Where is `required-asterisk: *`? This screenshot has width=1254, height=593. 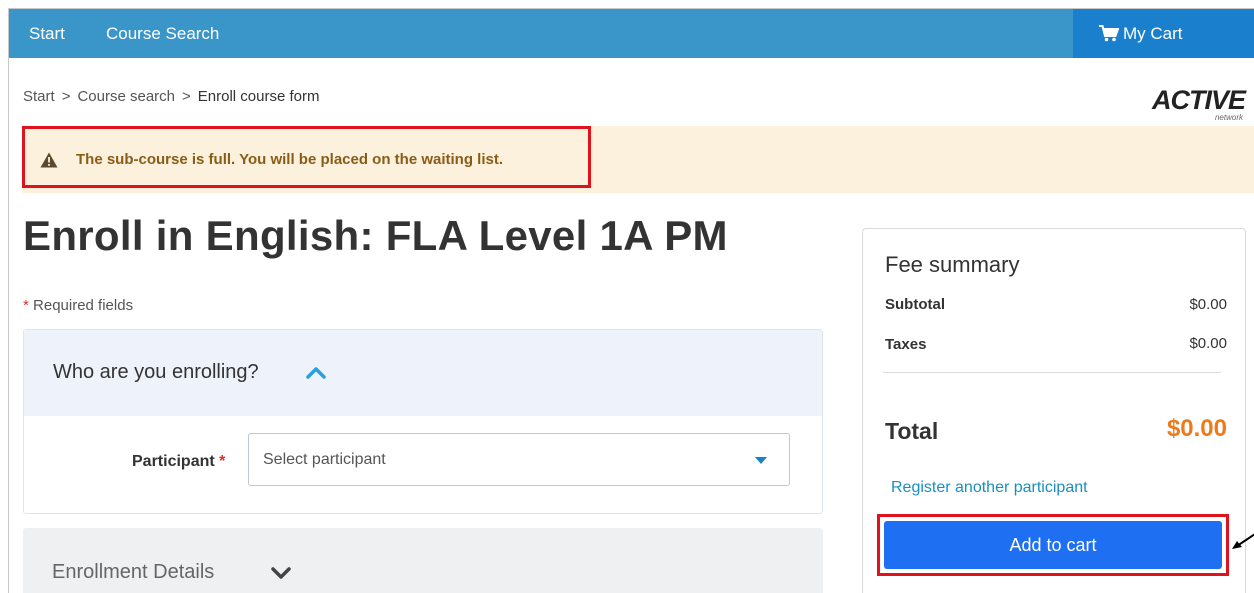
required-asterisk: * is located at coordinates (26, 305).